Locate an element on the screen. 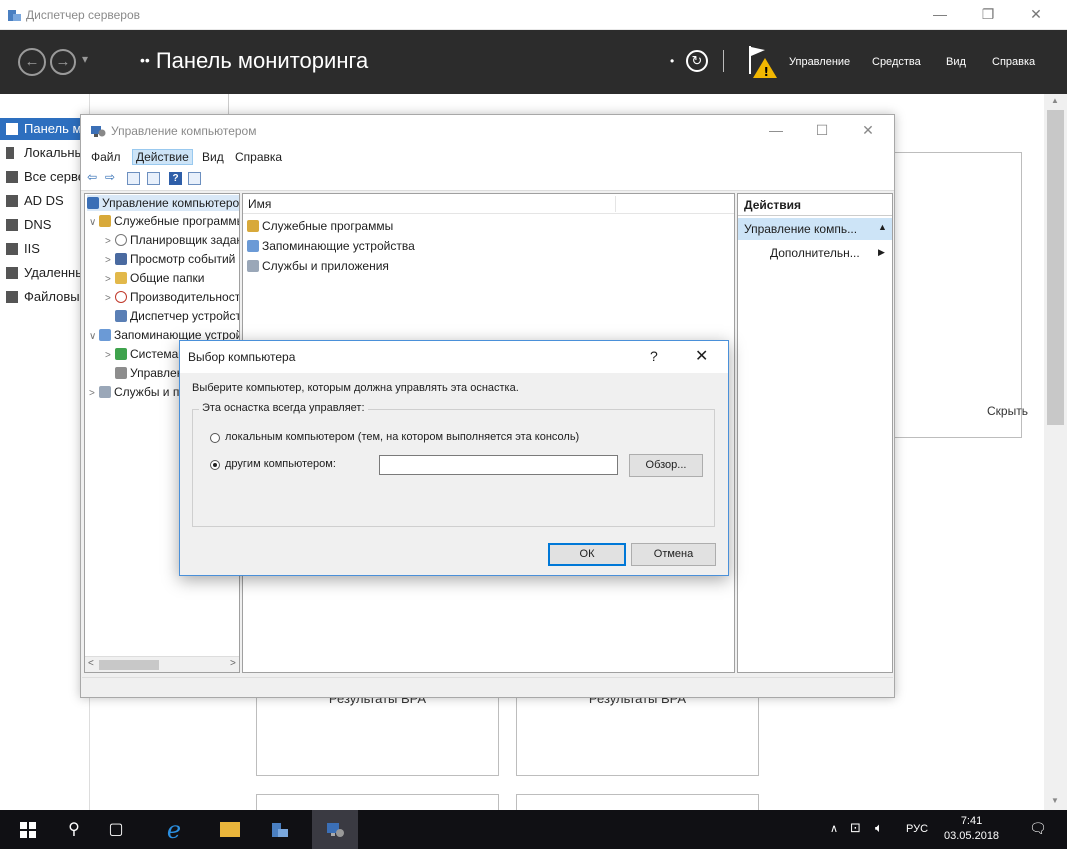  internet-explorer-icon: e is located at coordinates (174, 830).